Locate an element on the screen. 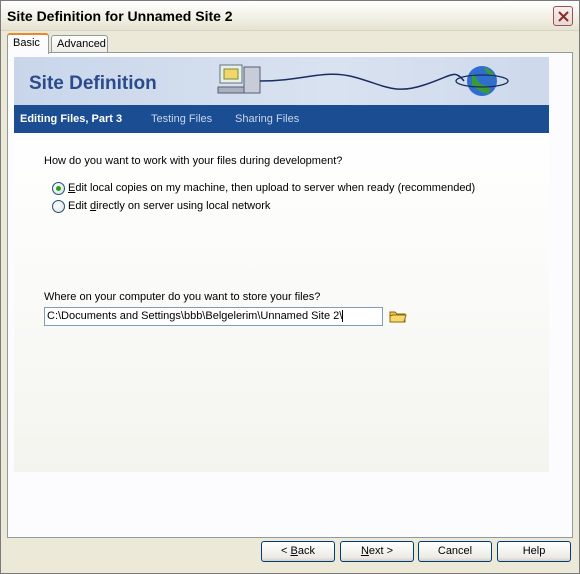 This screenshot has height=574, width=580. banner-title: Site Definition is located at coordinates (93, 83).